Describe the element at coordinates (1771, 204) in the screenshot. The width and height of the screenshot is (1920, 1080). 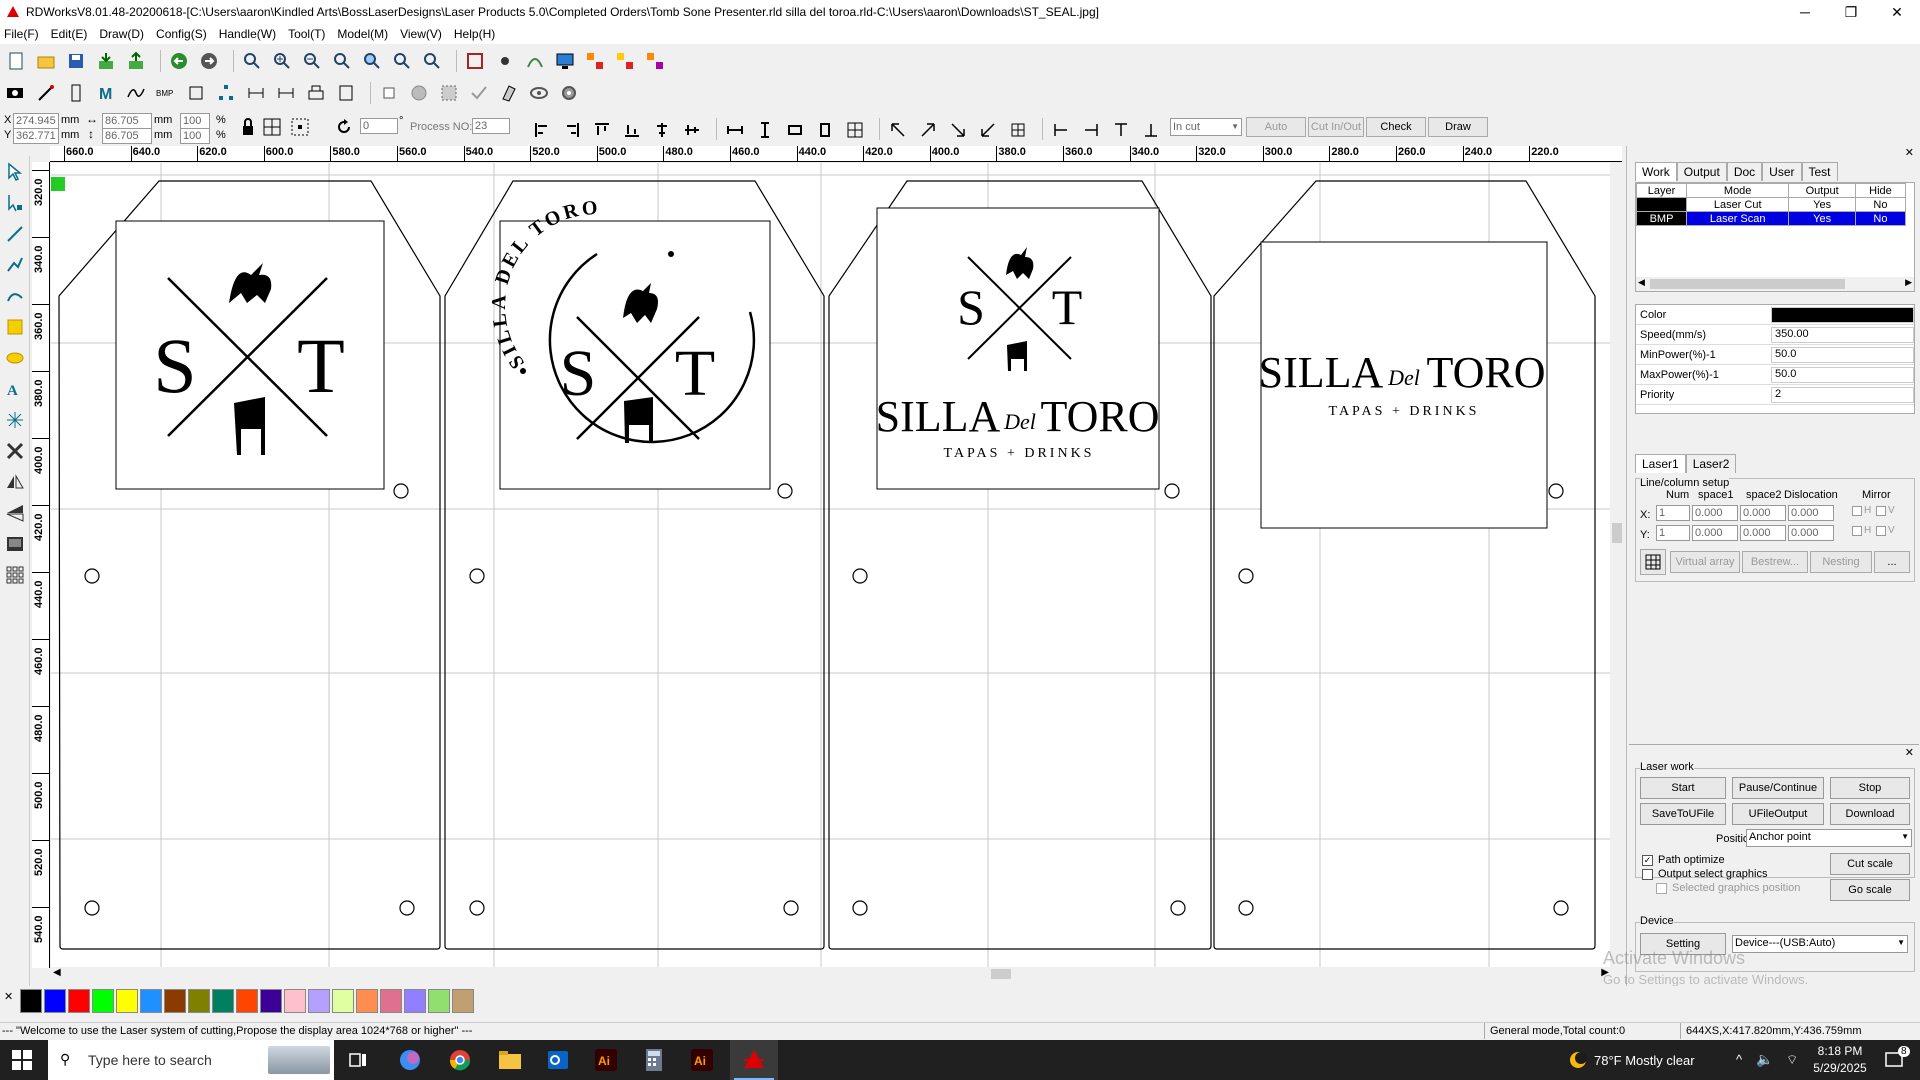
I see `layer-row: Laser Cut Yes No` at that location.